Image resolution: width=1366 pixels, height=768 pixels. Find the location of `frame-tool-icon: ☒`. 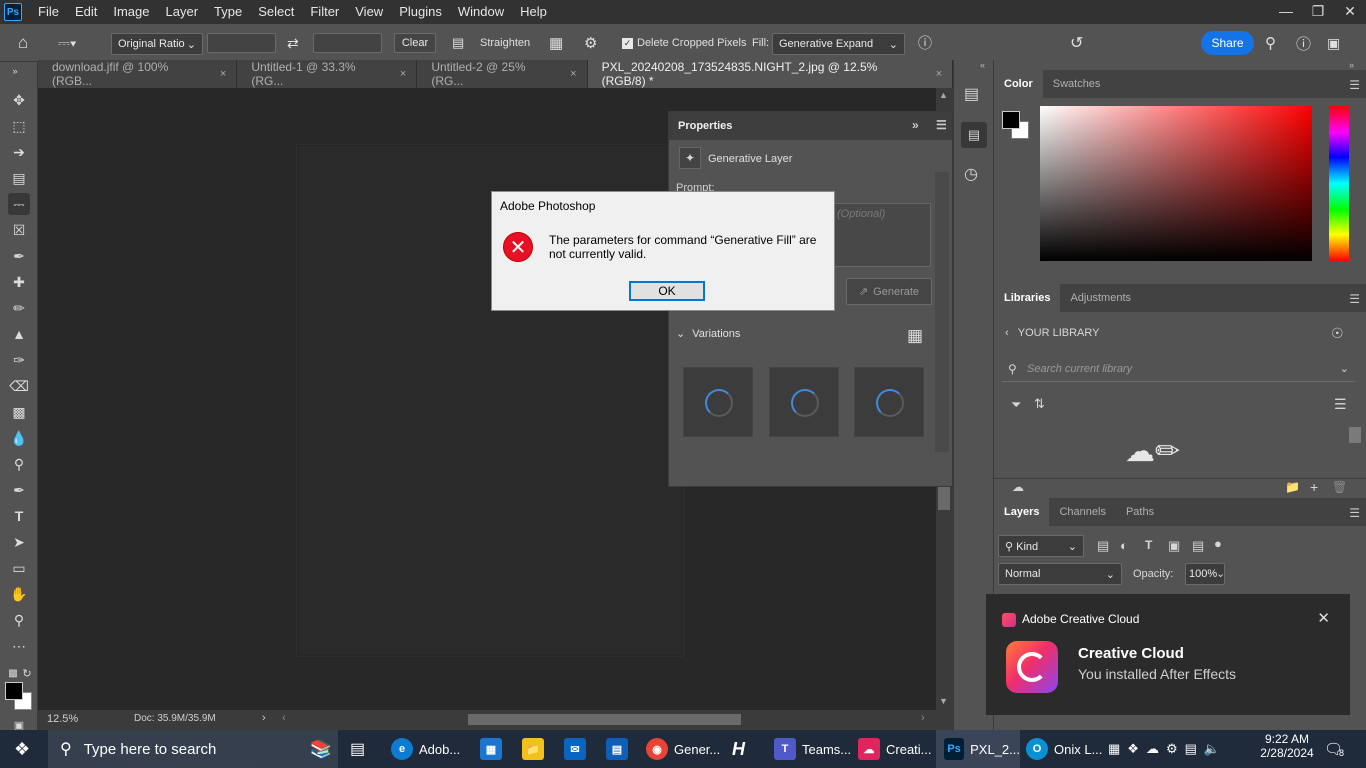

frame-tool-icon: ☒ is located at coordinates (19, 230).